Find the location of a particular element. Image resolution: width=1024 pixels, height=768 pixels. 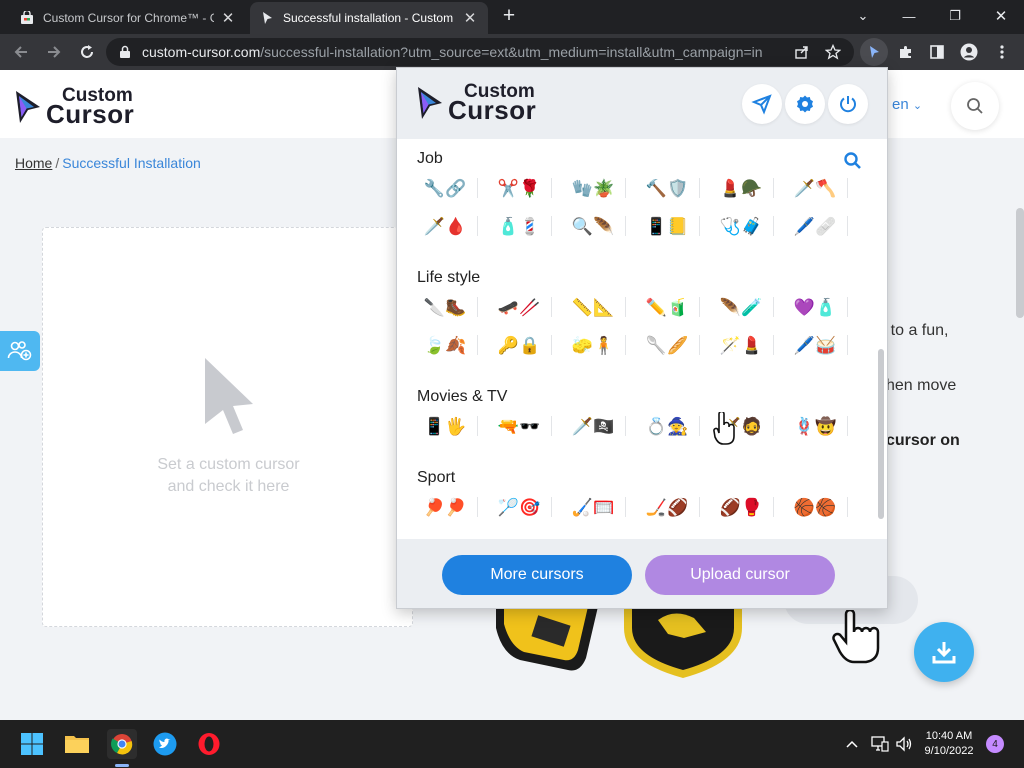

cursor-item: 🪄💄 is located at coordinates (741, 345).